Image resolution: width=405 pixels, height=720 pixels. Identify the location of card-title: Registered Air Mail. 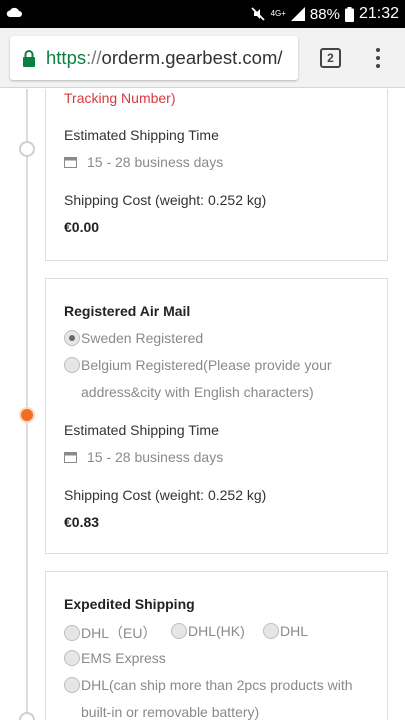
(127, 311).